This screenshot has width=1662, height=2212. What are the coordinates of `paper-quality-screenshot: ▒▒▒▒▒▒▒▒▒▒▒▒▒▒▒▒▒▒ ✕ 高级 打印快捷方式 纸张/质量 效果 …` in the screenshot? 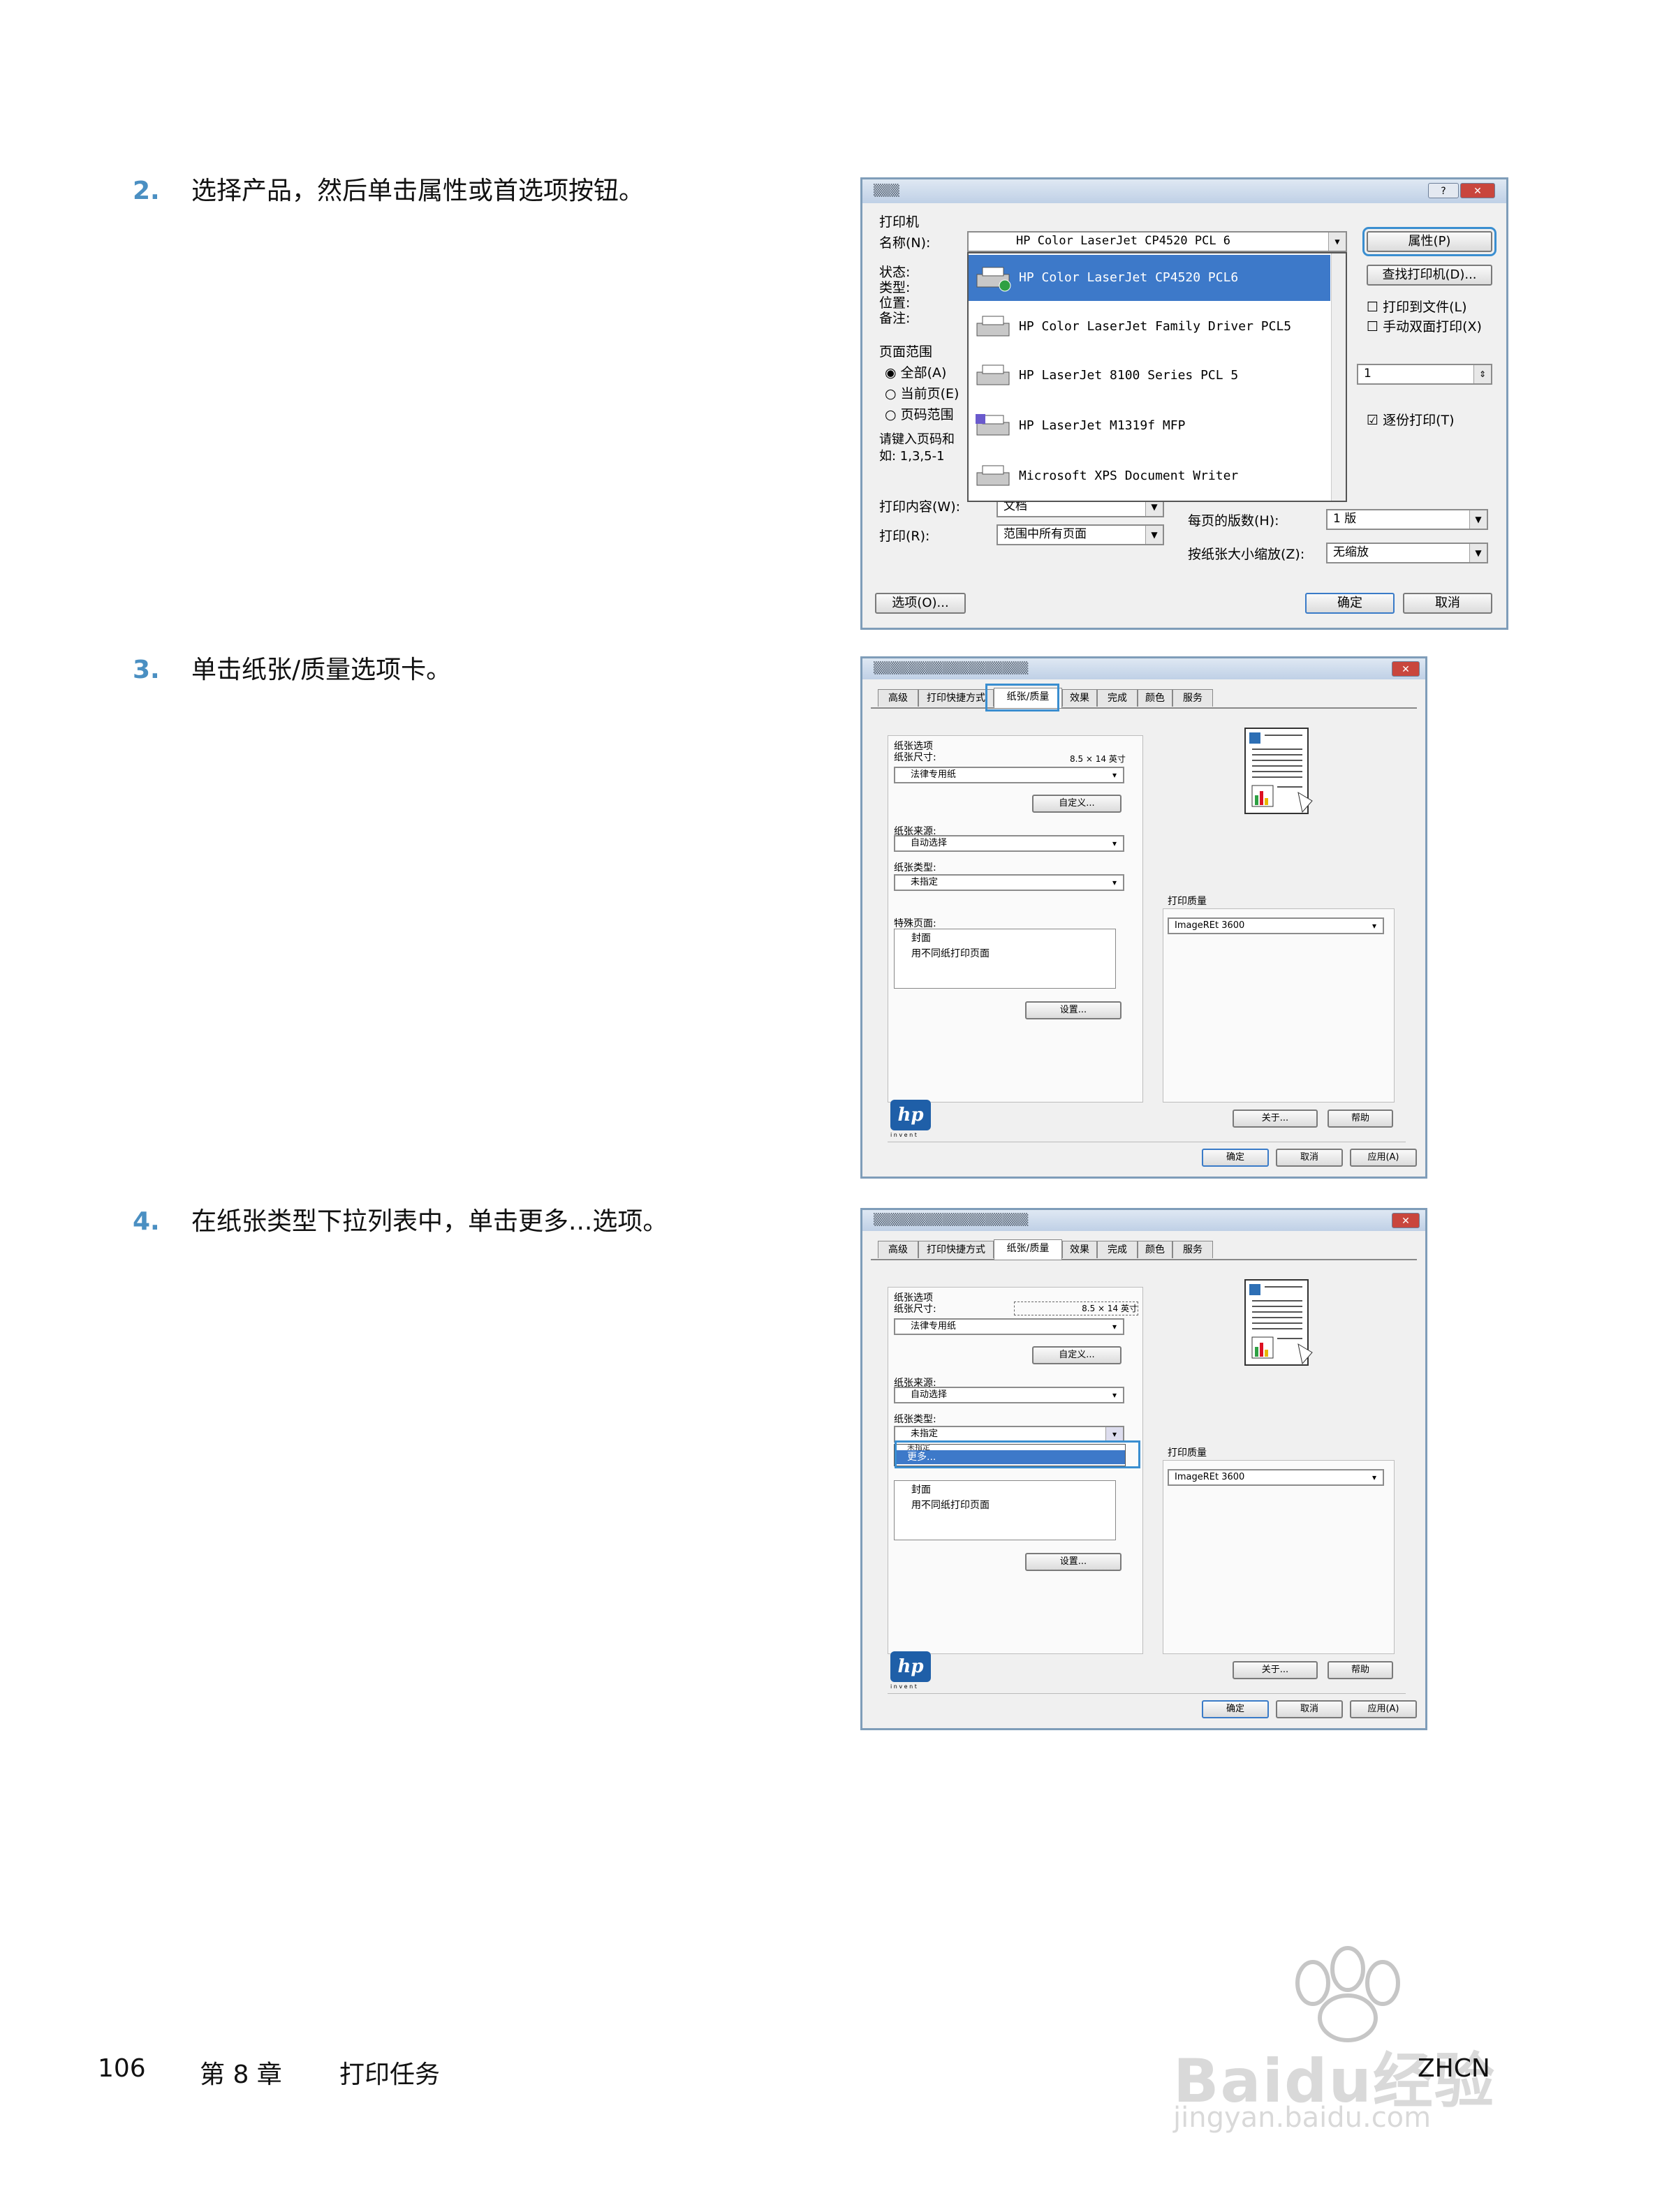 It's located at (1143, 917).